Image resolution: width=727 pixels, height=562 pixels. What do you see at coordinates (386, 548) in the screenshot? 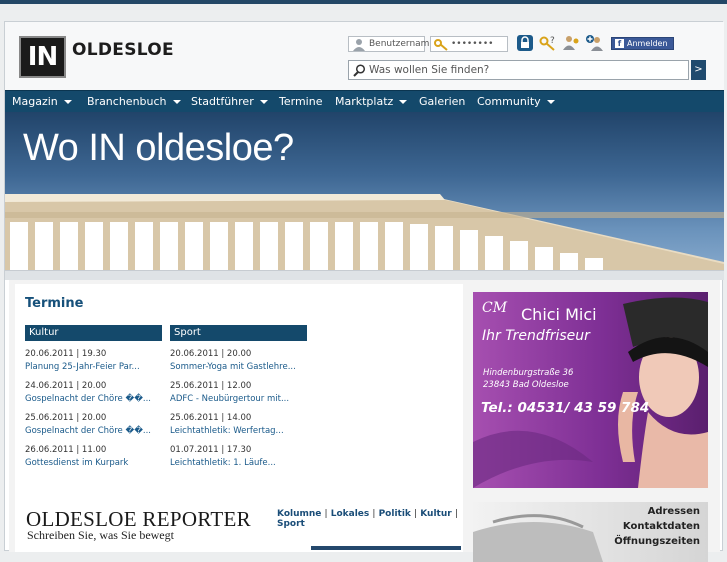
I see `reporter-tab-bar` at bounding box center [386, 548].